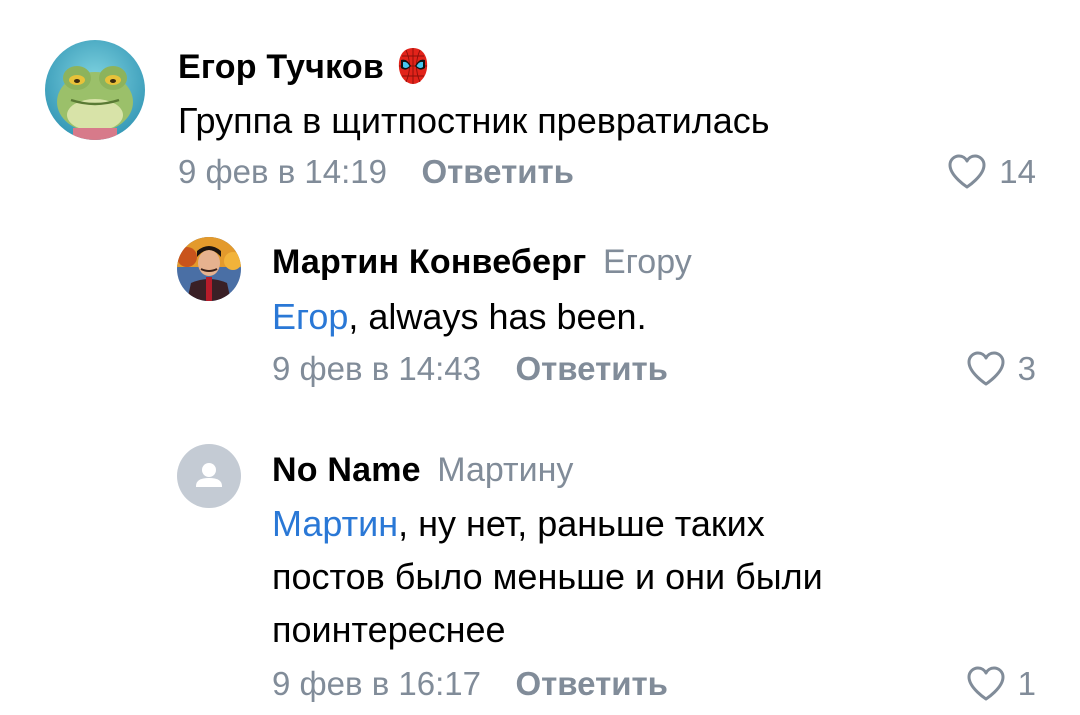 The width and height of the screenshot is (1080, 715). I want to click on like-button: 1, so click(1001, 684).